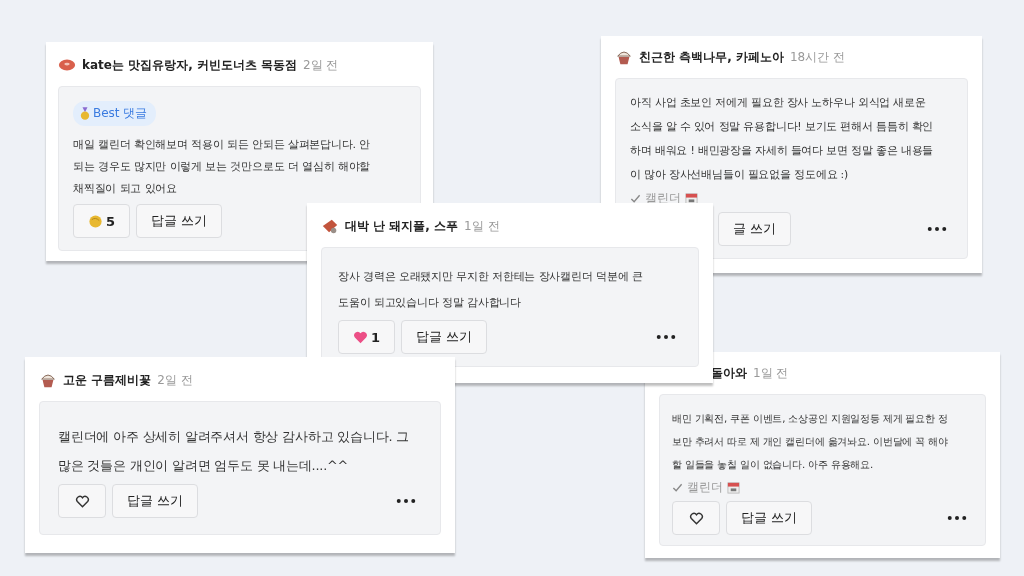 Image resolution: width=1024 pixels, height=576 pixels. I want to click on reaction-button: 5, so click(102, 221).